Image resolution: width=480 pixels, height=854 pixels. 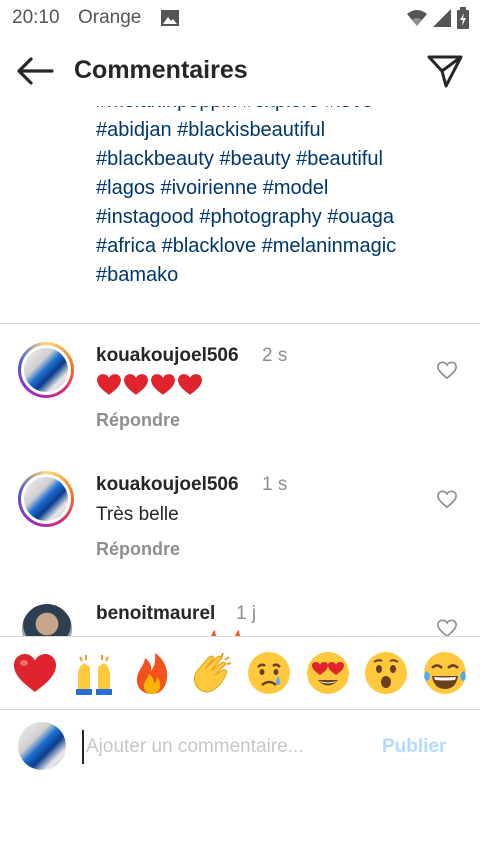 What do you see at coordinates (110, 17) in the screenshot?
I see `status-carrier: Orange` at bounding box center [110, 17].